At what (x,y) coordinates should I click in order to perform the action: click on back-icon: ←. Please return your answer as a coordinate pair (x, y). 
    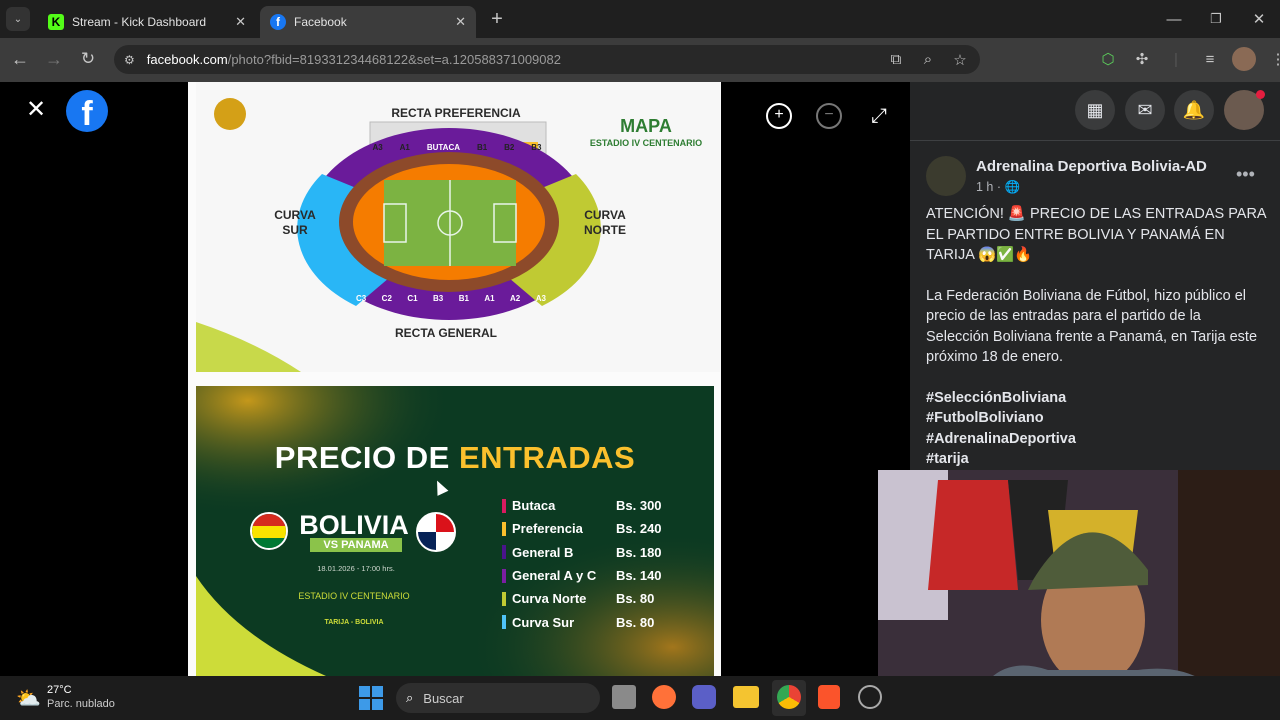
    Looking at the image, I should click on (20, 59).